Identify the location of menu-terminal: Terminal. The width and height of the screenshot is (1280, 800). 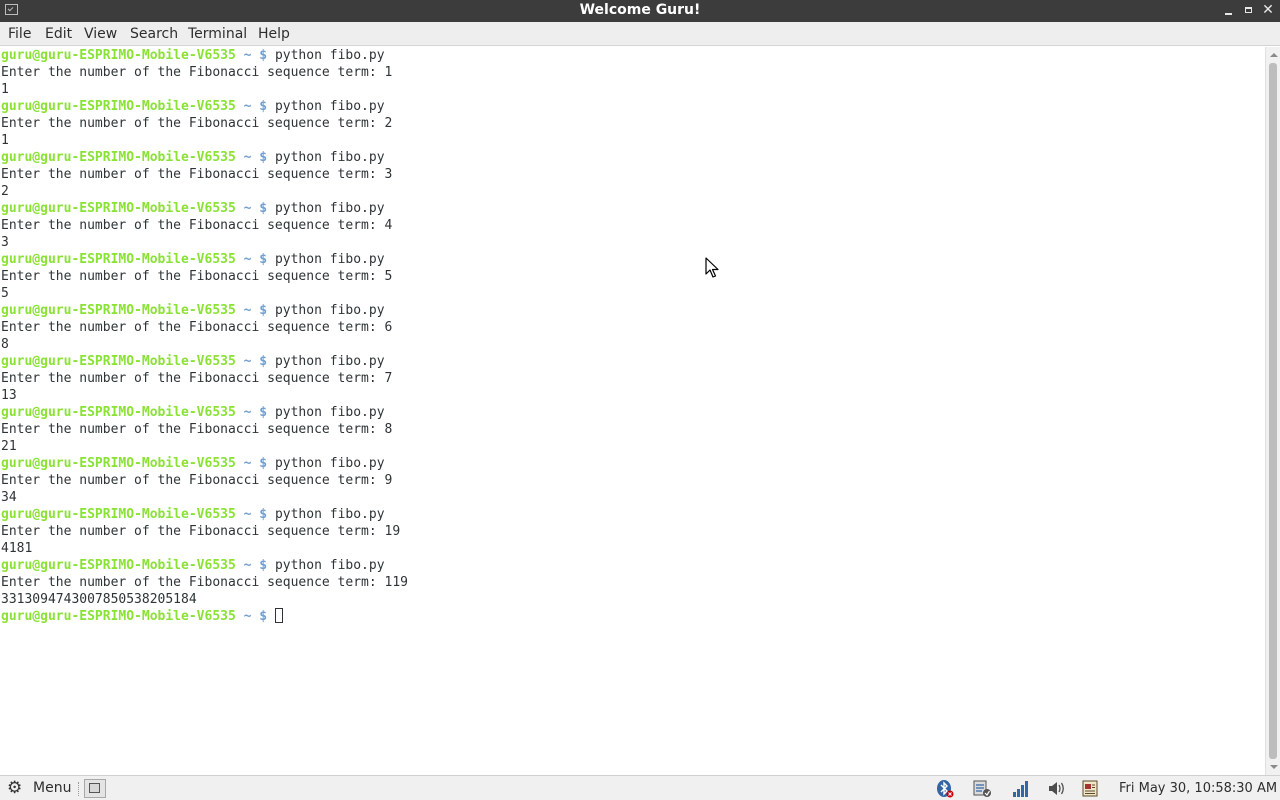
(217, 34).